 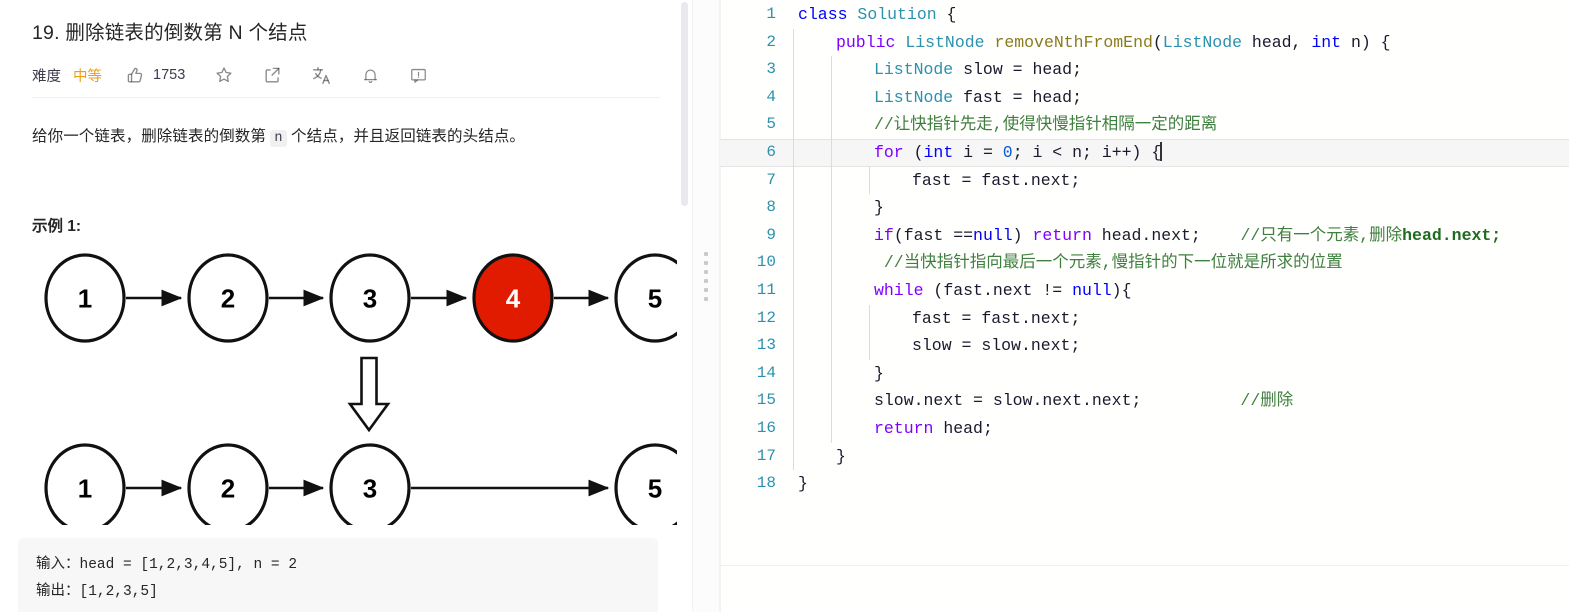 What do you see at coordinates (1179, 428) in the screenshot?
I see `code-line-content: return head;` at bounding box center [1179, 428].